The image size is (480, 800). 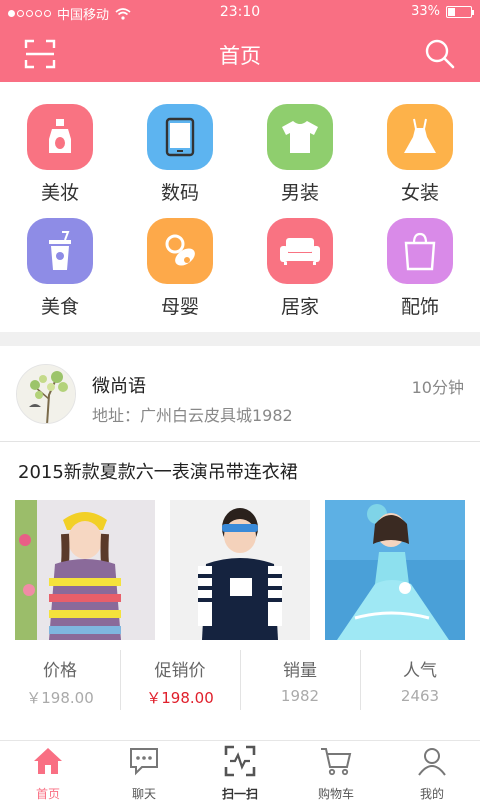 I want to click on category-label: 美妆, so click(x=59, y=193).